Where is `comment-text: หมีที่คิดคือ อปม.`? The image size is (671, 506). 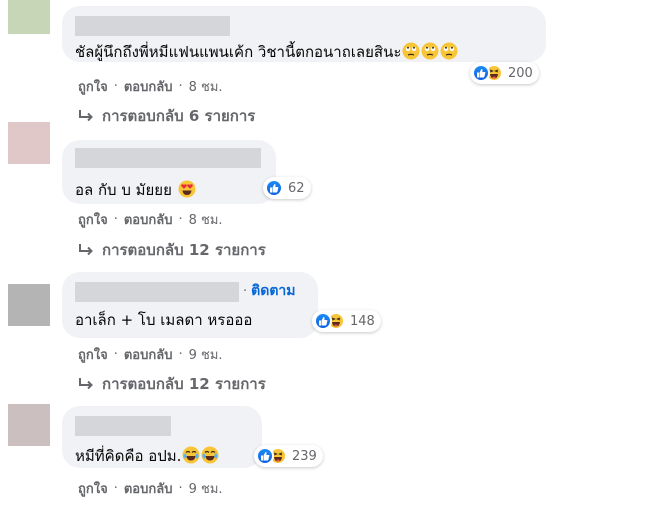 comment-text: หมีที่คิดคือ อปม. is located at coordinates (128, 456).